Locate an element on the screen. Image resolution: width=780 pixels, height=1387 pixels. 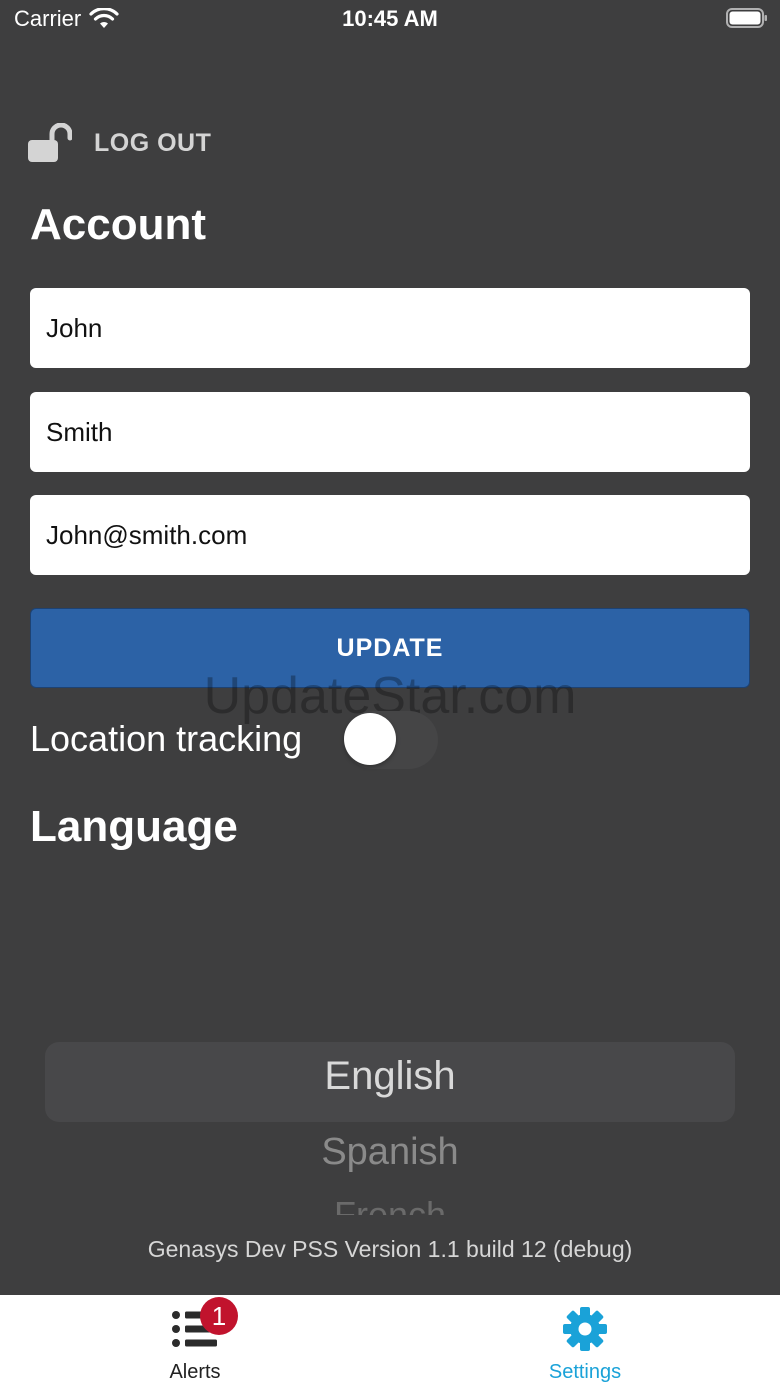
location-tracking-toggle is located at coordinates (391, 740).